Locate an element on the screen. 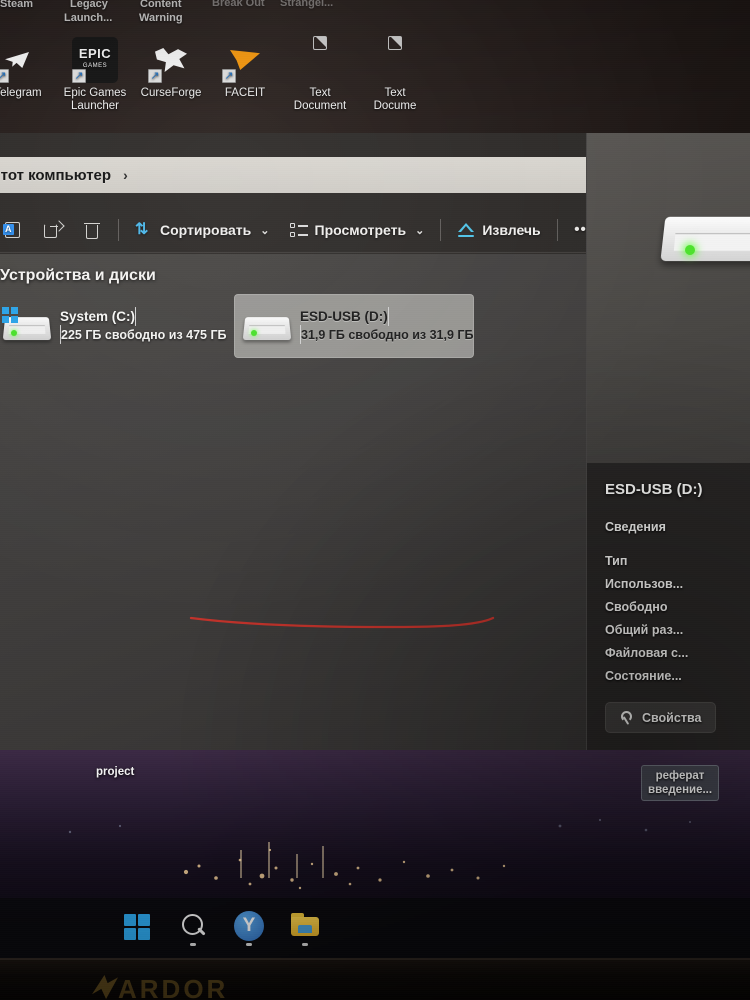 The height and width of the screenshot is (1000, 750). share-icon is located at coordinates (52, 230).